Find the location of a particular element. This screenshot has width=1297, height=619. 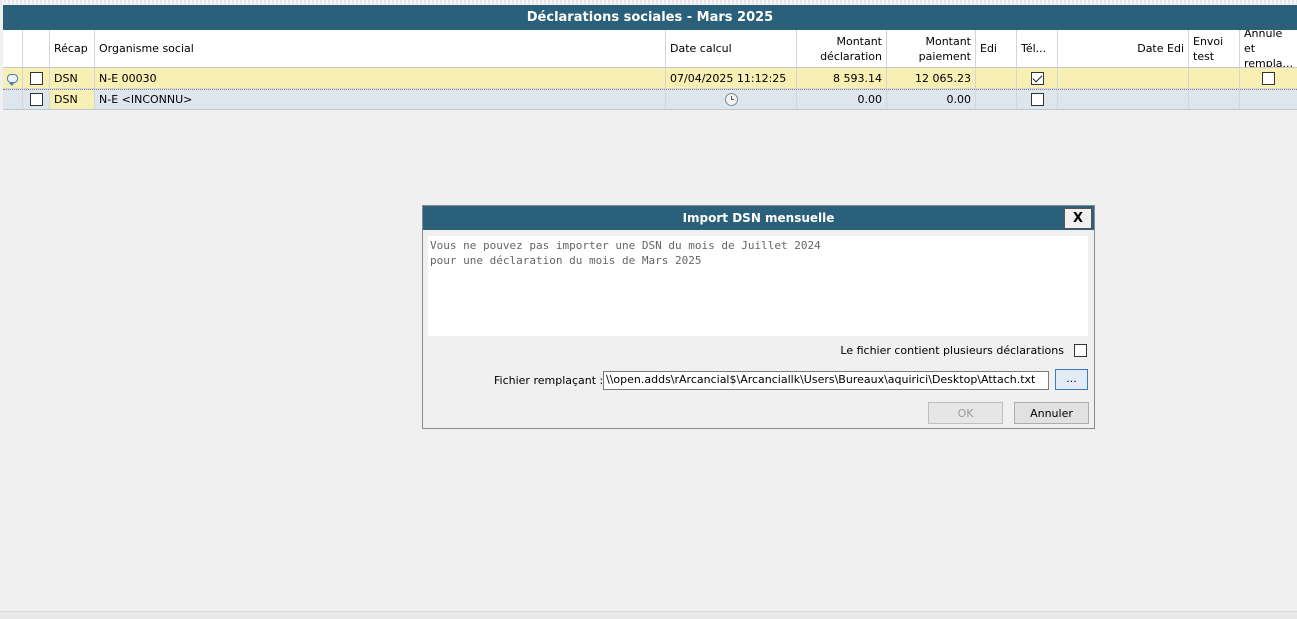

header-montant-paiement: Montant paiement is located at coordinates (931, 48).